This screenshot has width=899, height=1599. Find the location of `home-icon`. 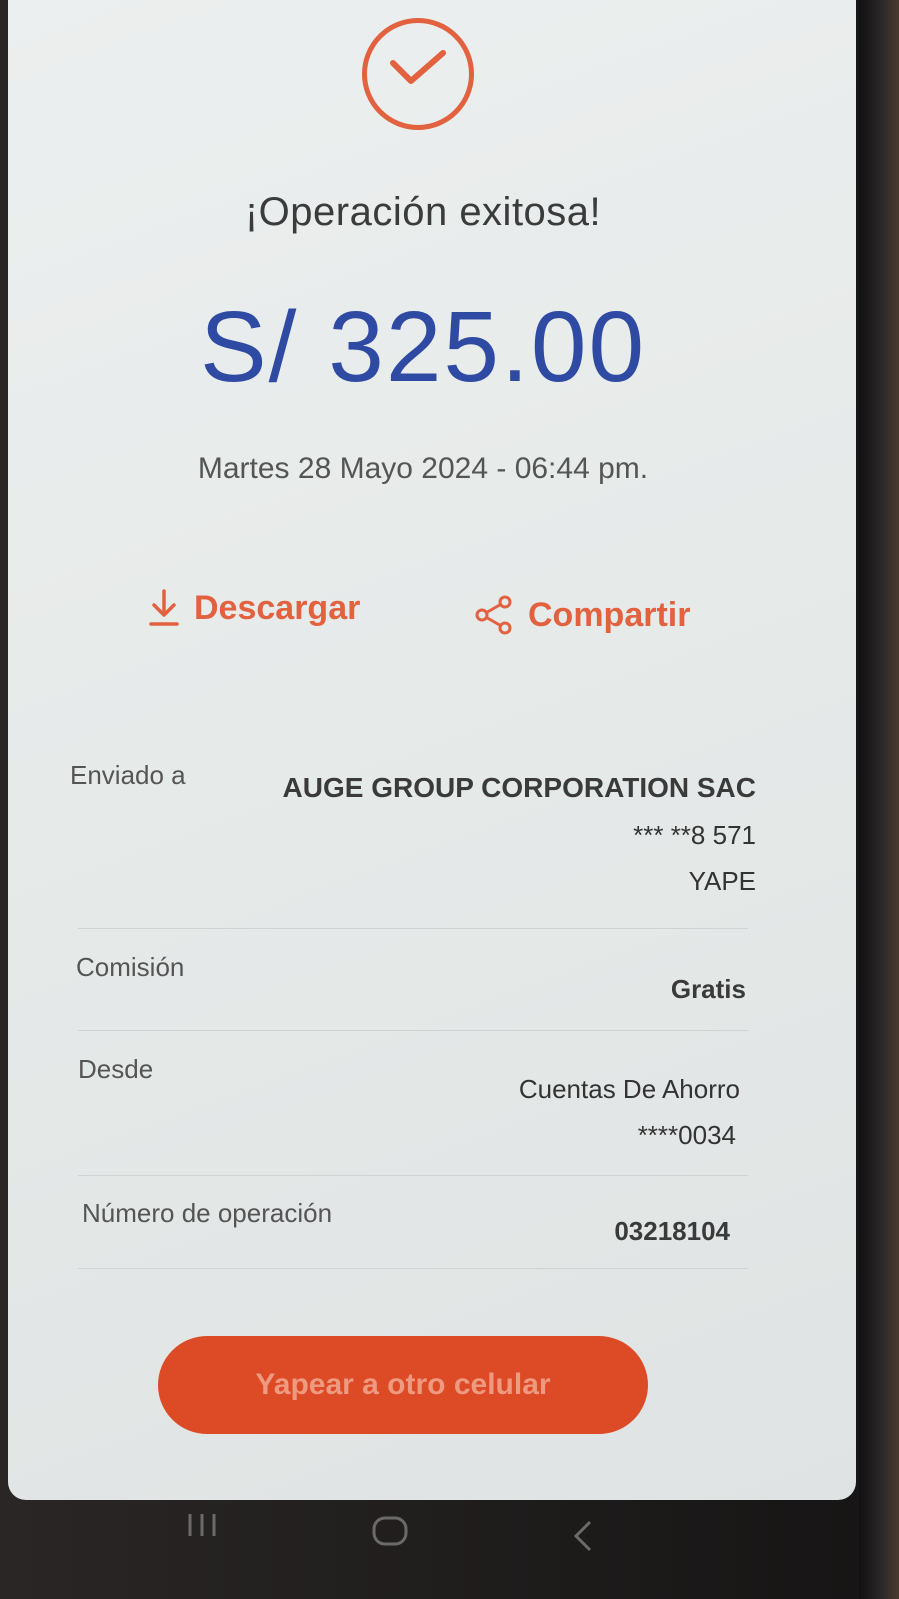

home-icon is located at coordinates (390, 1534).